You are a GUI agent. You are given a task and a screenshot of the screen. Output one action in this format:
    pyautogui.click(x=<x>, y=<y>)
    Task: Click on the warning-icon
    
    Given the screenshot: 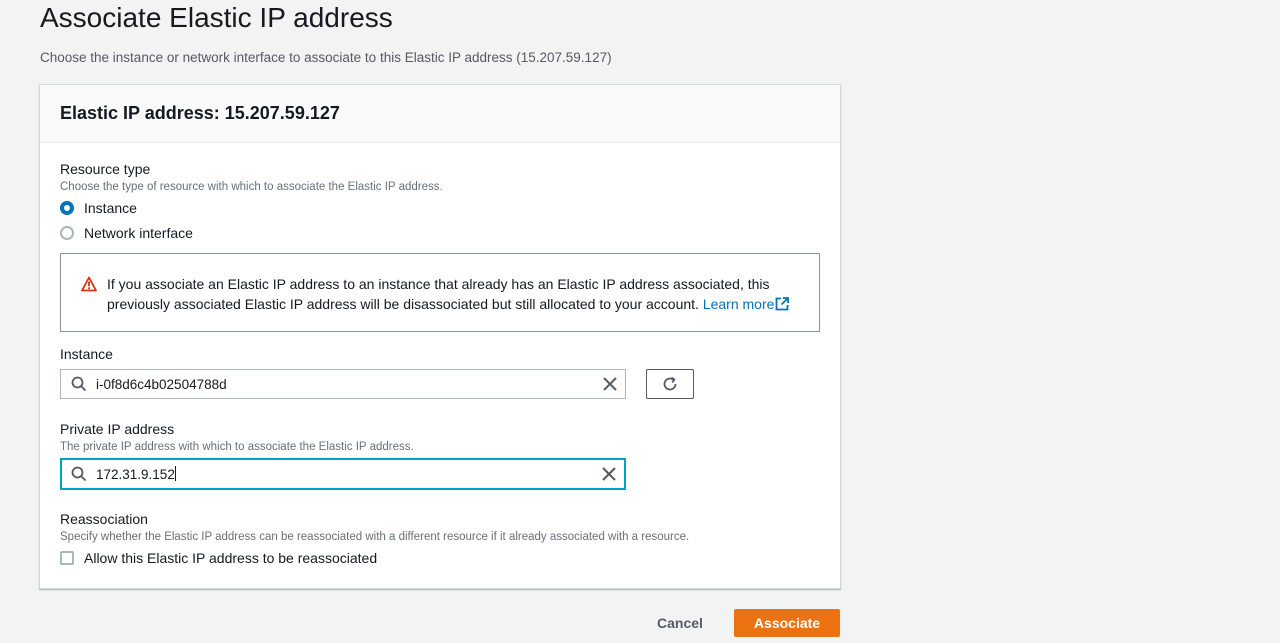 What is the action you would take?
    pyautogui.click(x=89, y=284)
    